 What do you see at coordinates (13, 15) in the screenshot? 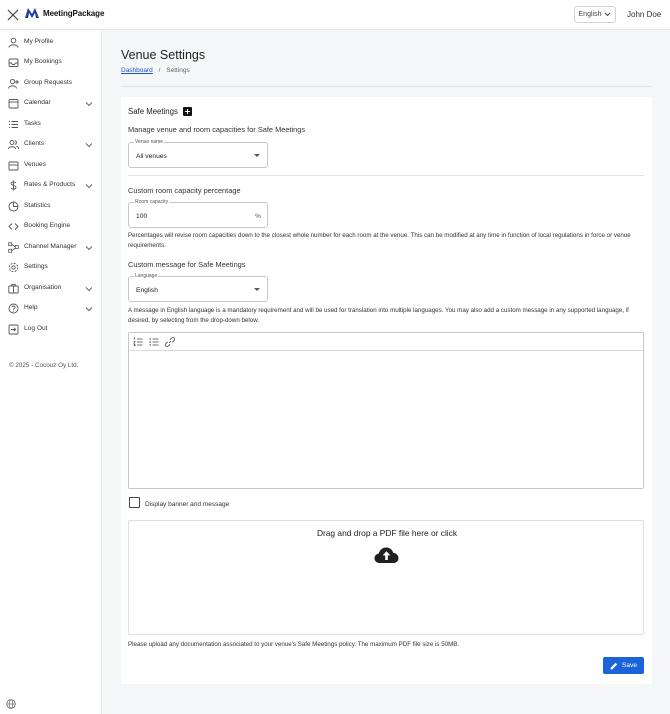
I see `close-icon` at bounding box center [13, 15].